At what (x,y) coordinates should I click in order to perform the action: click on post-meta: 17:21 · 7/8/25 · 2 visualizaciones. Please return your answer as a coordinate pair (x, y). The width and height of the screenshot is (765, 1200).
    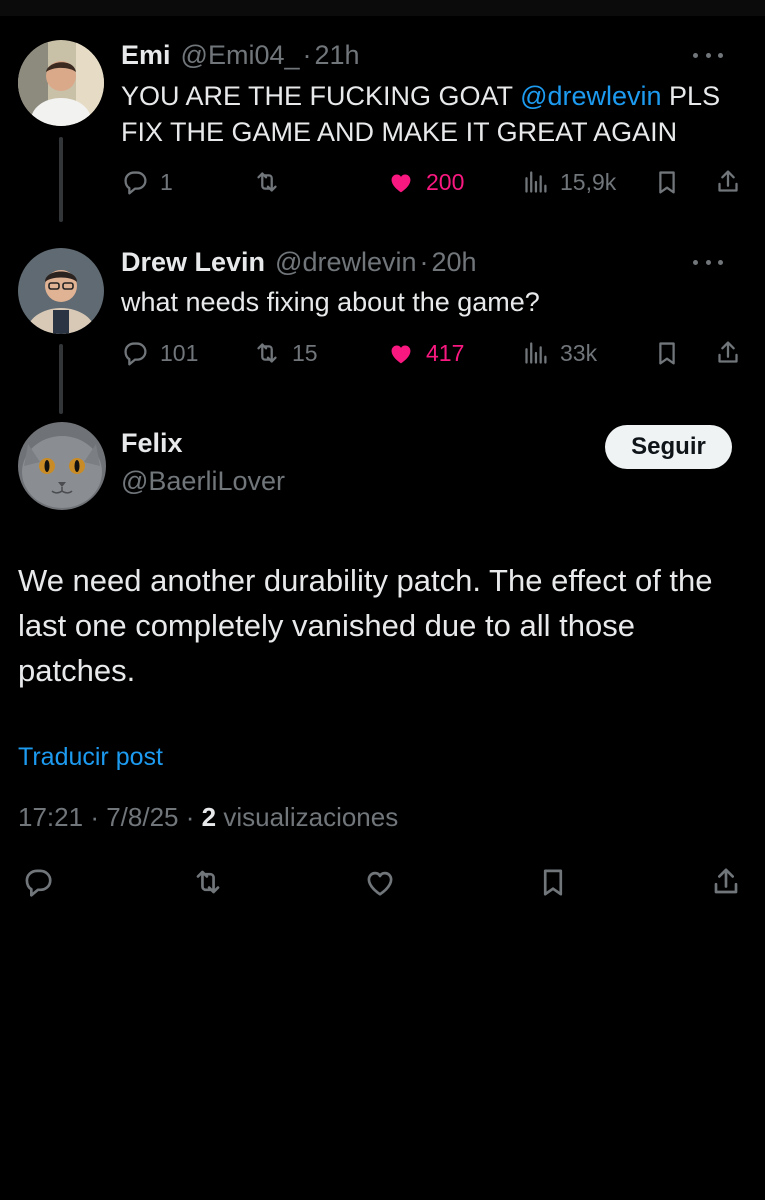
    Looking at the image, I should click on (208, 817).